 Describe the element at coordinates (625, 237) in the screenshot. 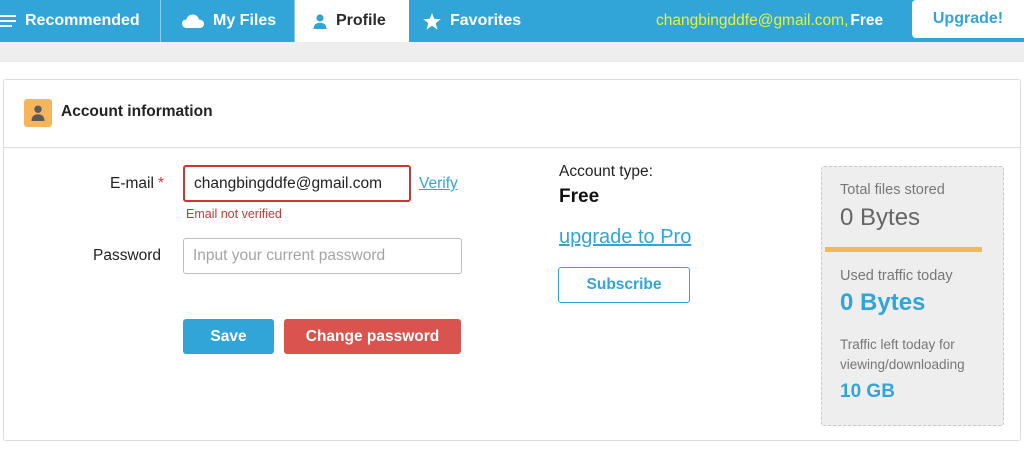

I see `upgrade-to-pro-link: upgrade to Pro` at that location.